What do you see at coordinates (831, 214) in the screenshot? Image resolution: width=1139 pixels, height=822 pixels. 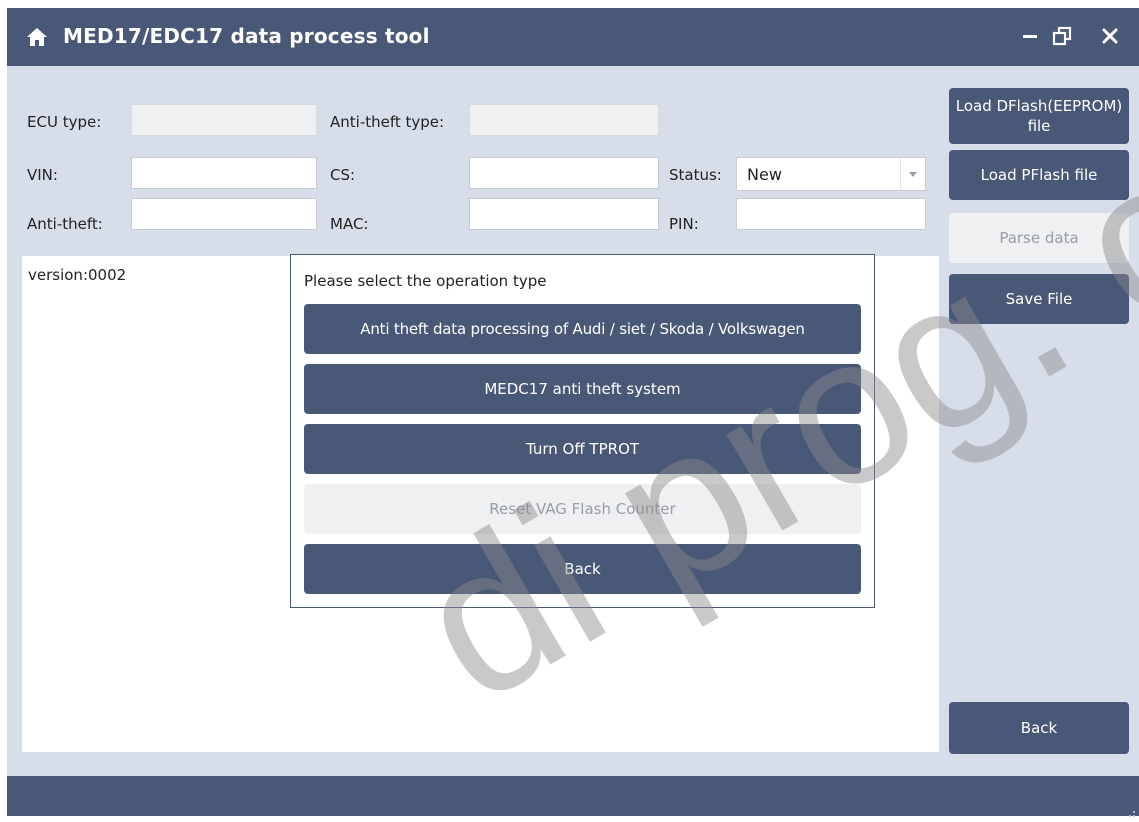 I see `pin-field` at bounding box center [831, 214].